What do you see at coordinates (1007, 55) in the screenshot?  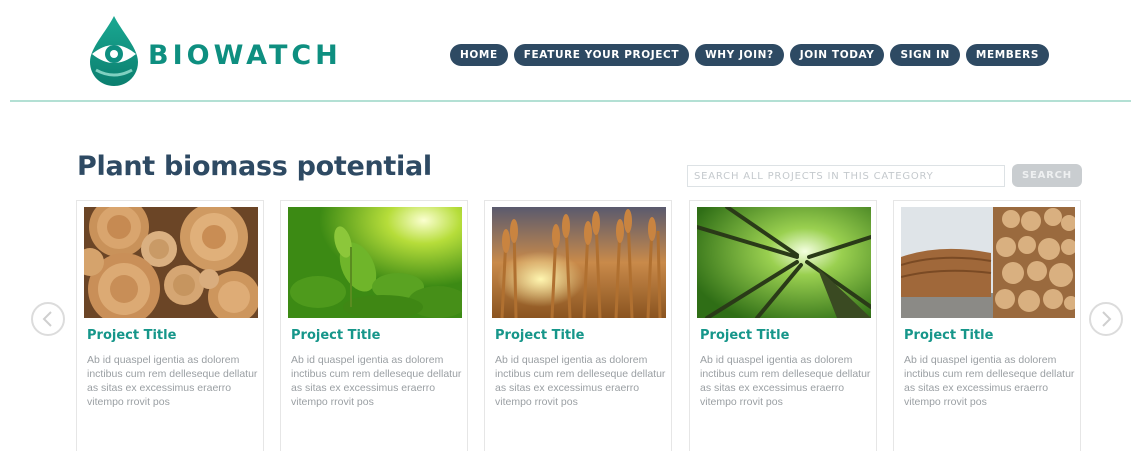 I see `nav-members-button: MEMBERS` at bounding box center [1007, 55].